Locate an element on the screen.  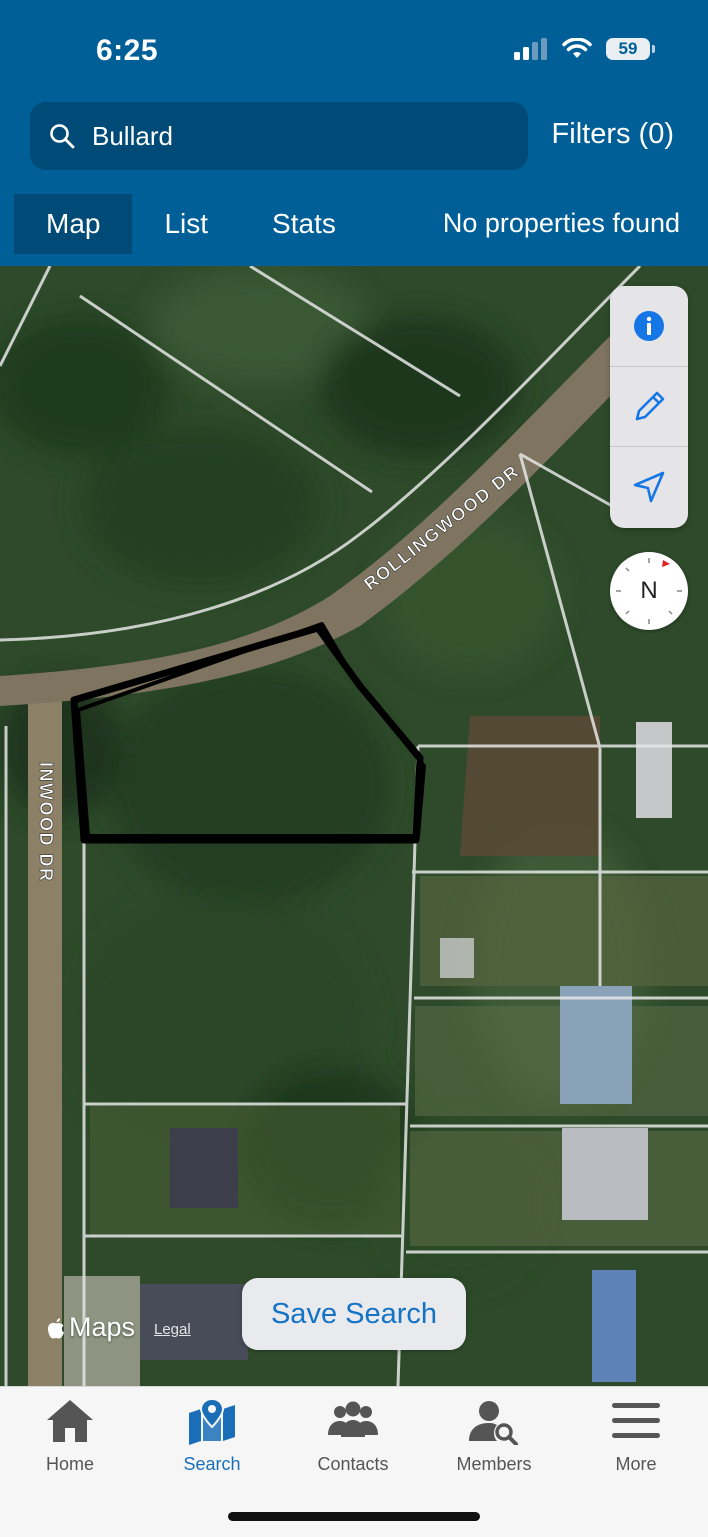
tab-members: Members is located at coordinates (494, 1436).